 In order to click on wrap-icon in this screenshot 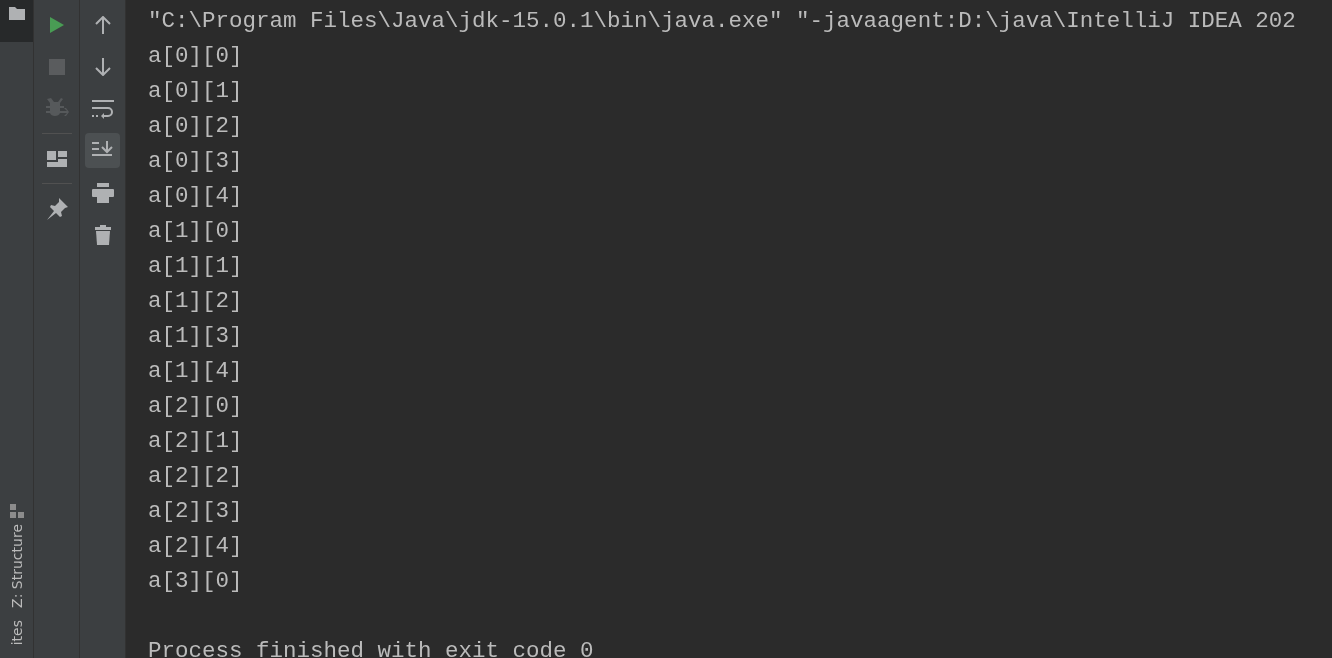, I will do `click(102, 108)`.